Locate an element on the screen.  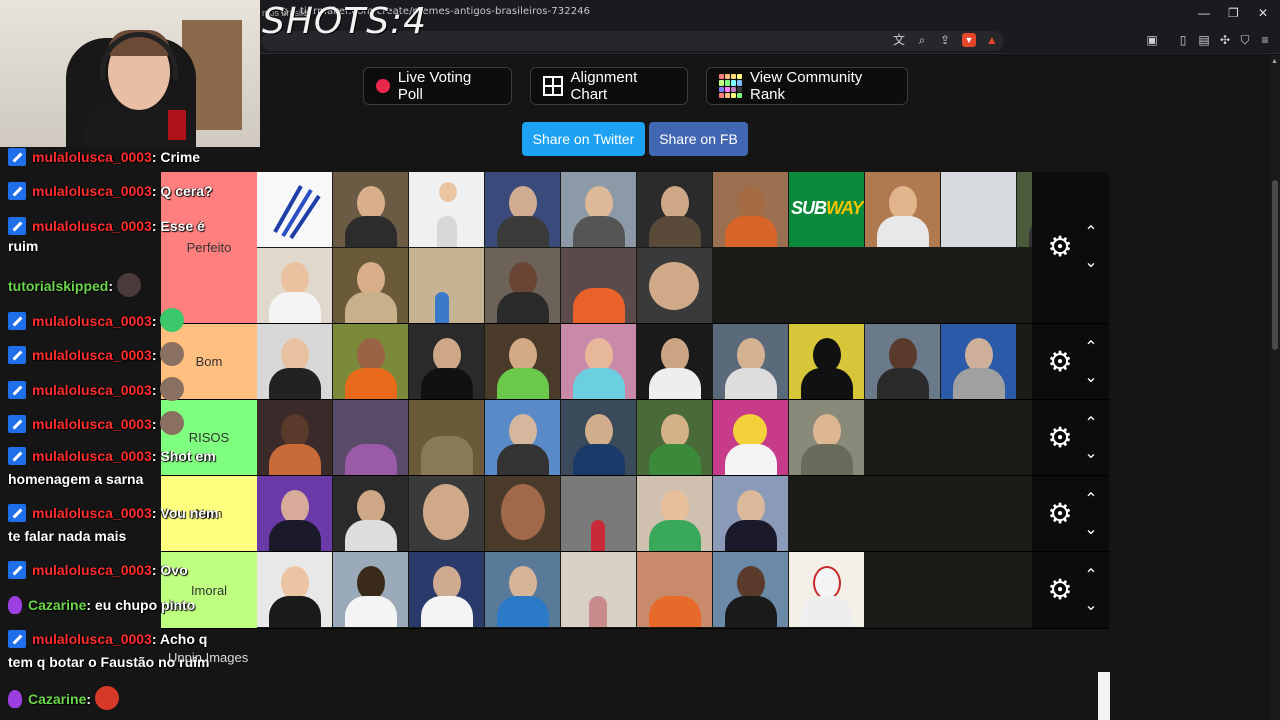
scrollbar-thumb is located at coordinates (1275, 265).